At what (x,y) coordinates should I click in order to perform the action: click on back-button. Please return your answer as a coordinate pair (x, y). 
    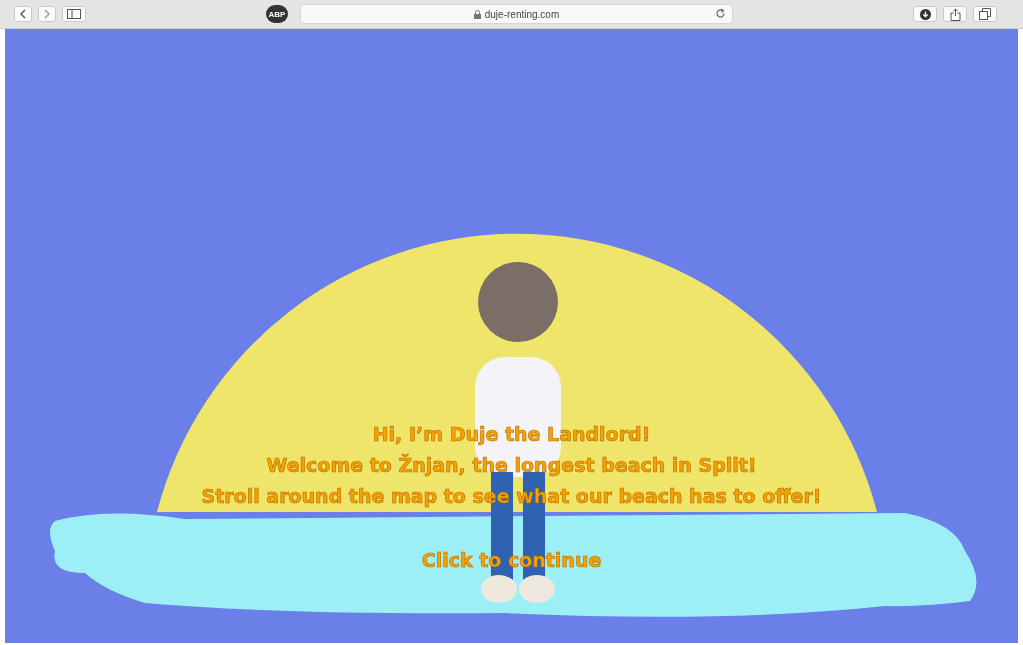
    Looking at the image, I should click on (23, 14).